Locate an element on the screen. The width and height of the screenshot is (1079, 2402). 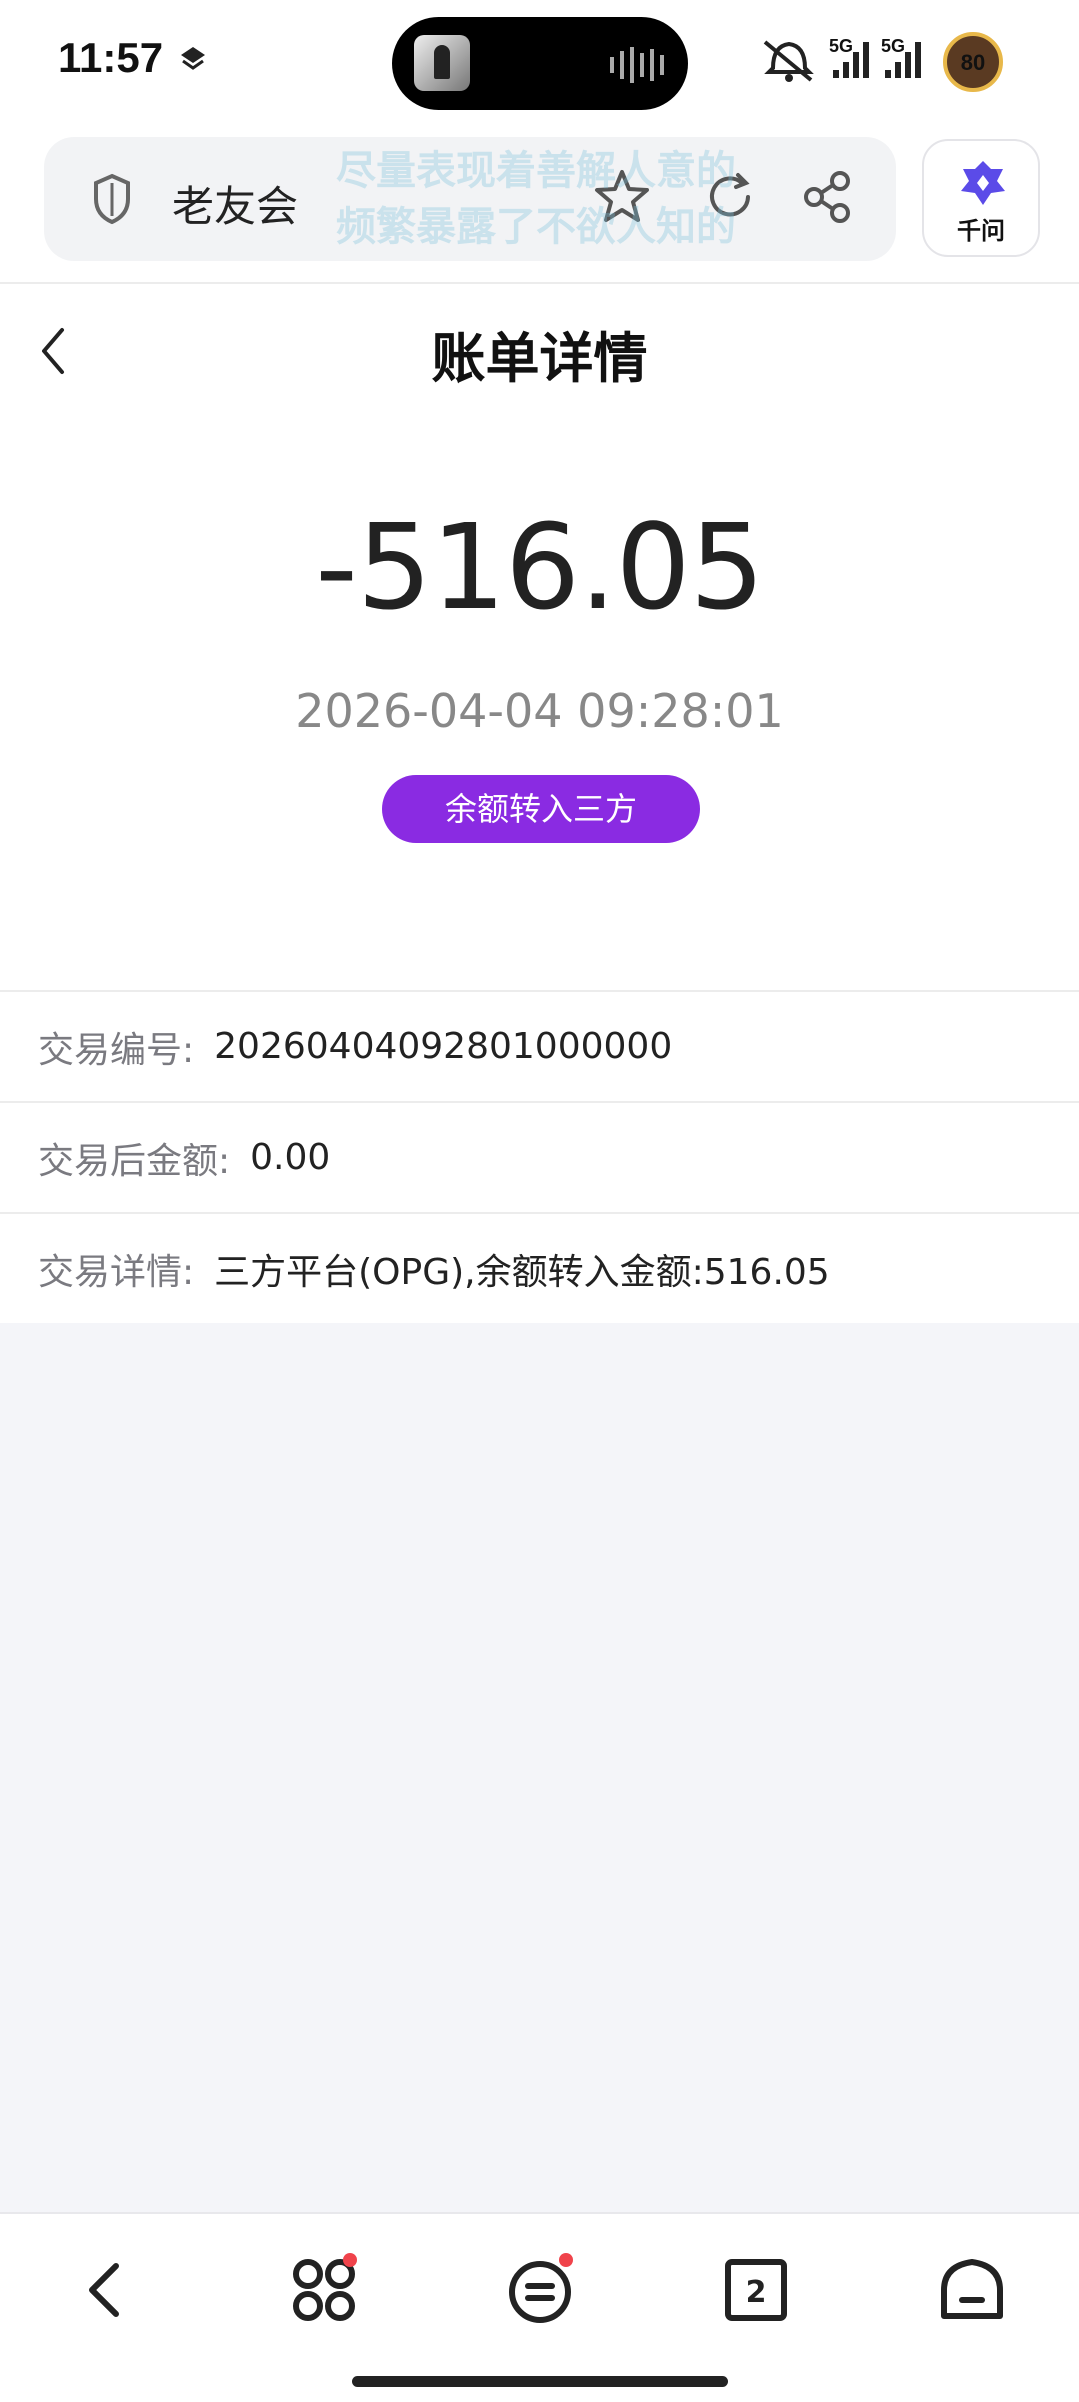
browser-bottom-nav: 2 is located at coordinates (539, 2307).